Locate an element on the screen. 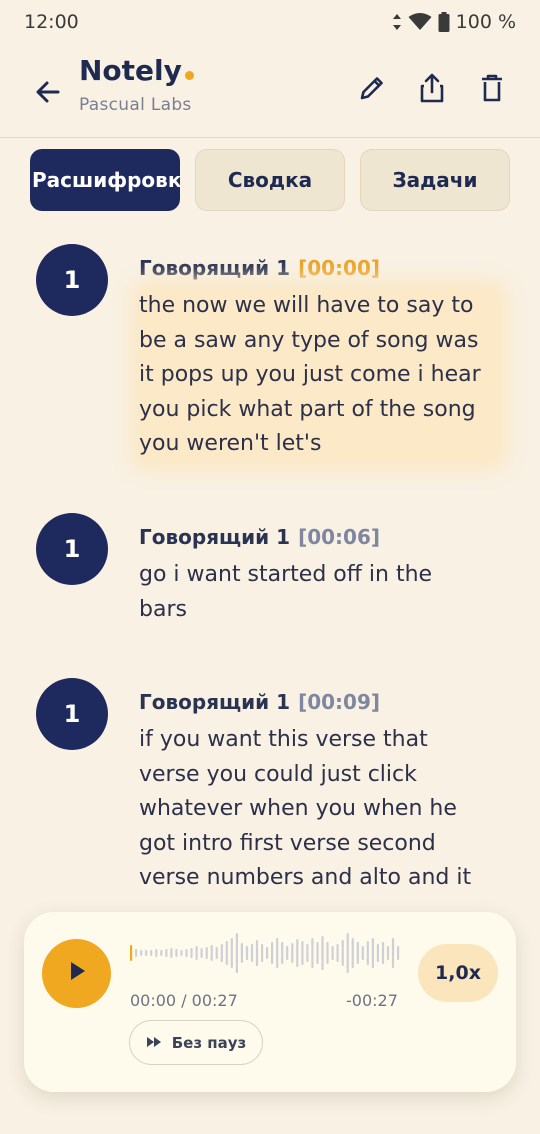  segment-header: Говорящий 1 [00:06] is located at coordinates (259, 537).